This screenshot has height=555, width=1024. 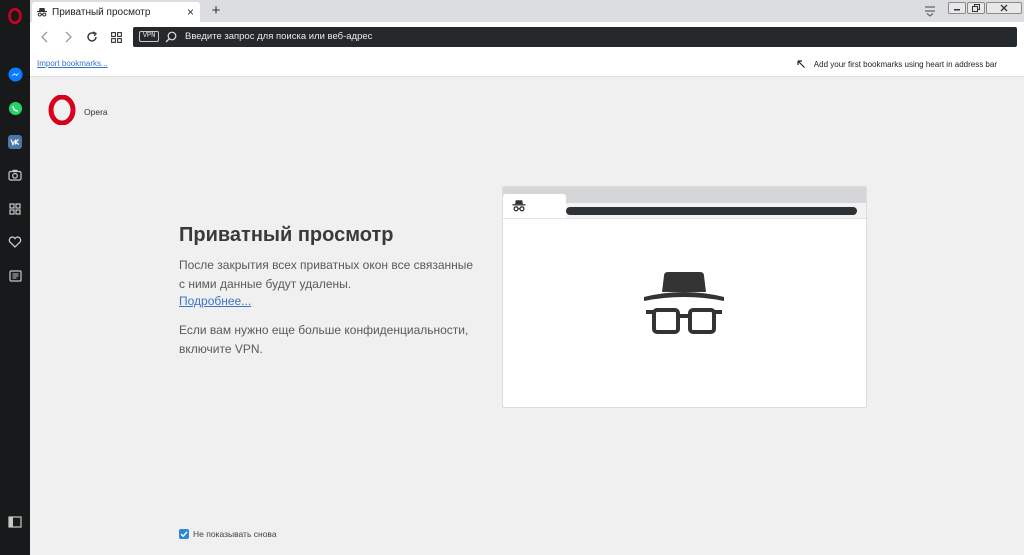 I want to click on restore-button, so click(x=976, y=8).